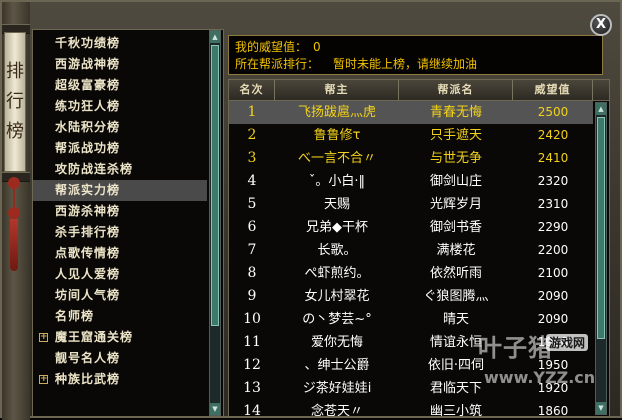  Describe the element at coordinates (455, 181) in the screenshot. I see `guild-cell: 御剑山庄` at that location.